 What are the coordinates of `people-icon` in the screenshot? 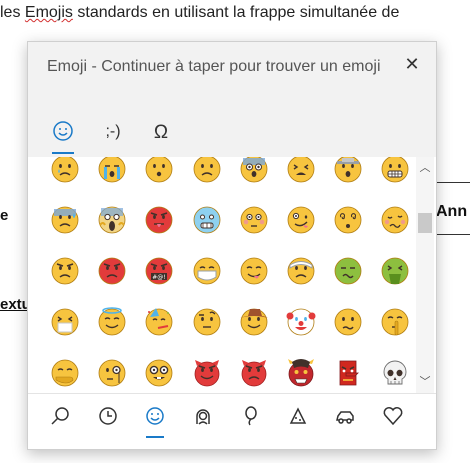 It's located at (202, 417).